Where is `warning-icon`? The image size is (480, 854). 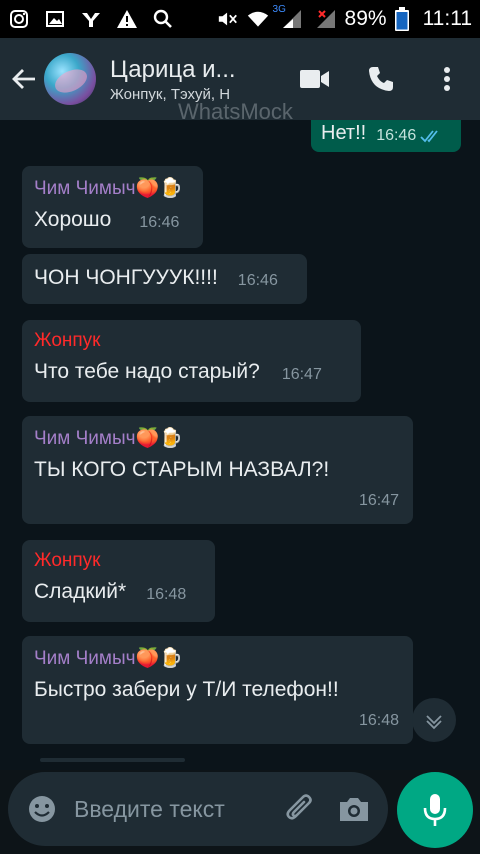
warning-icon is located at coordinates (127, 19).